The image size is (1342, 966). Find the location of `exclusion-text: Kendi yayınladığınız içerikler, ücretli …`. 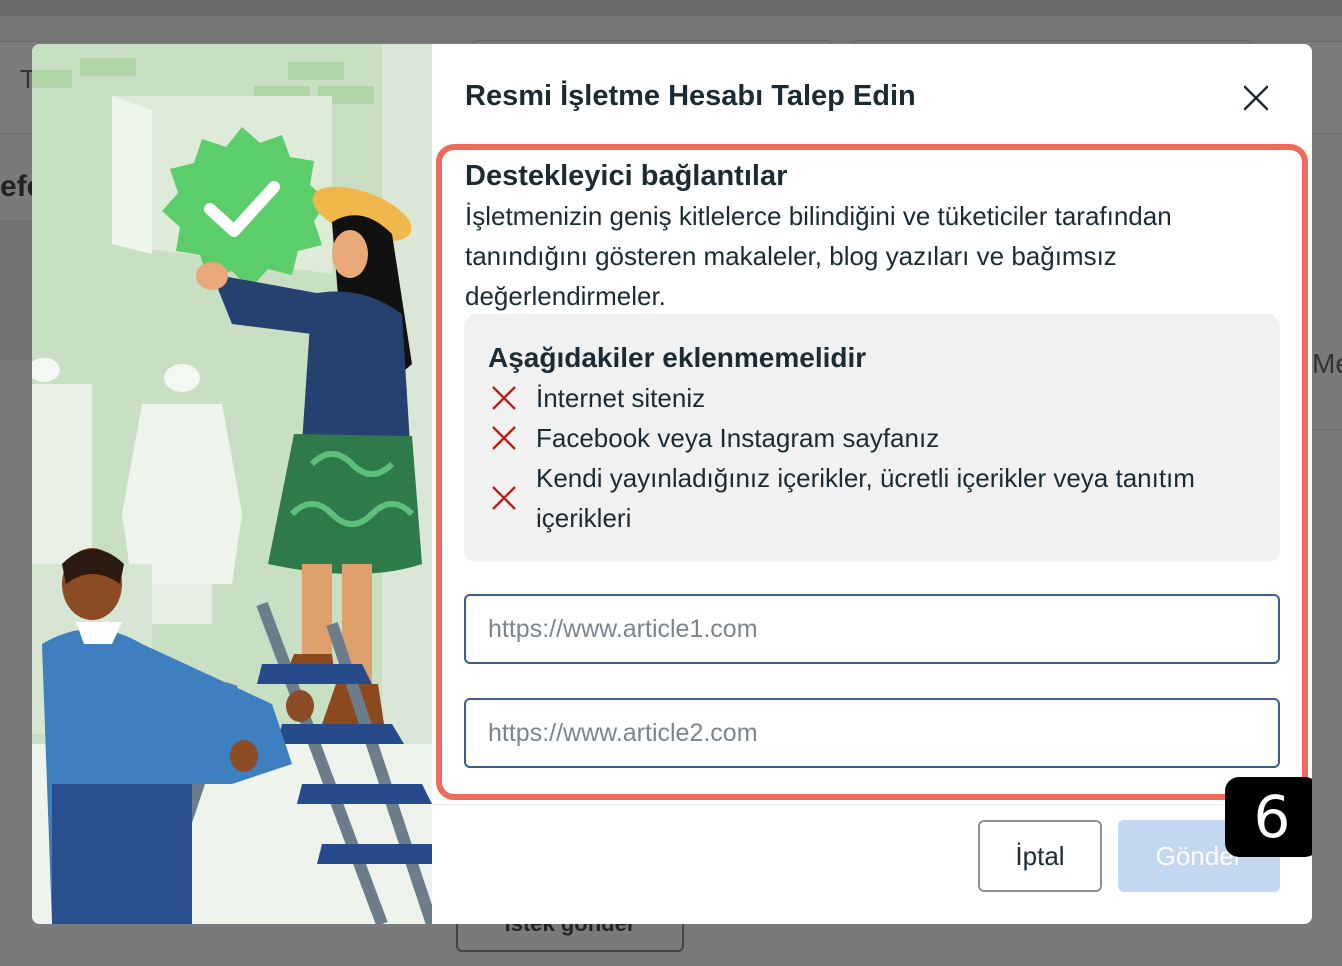

exclusion-text: Kendi yayınladığınız içerikler, ücretli … is located at coordinates (865, 498).